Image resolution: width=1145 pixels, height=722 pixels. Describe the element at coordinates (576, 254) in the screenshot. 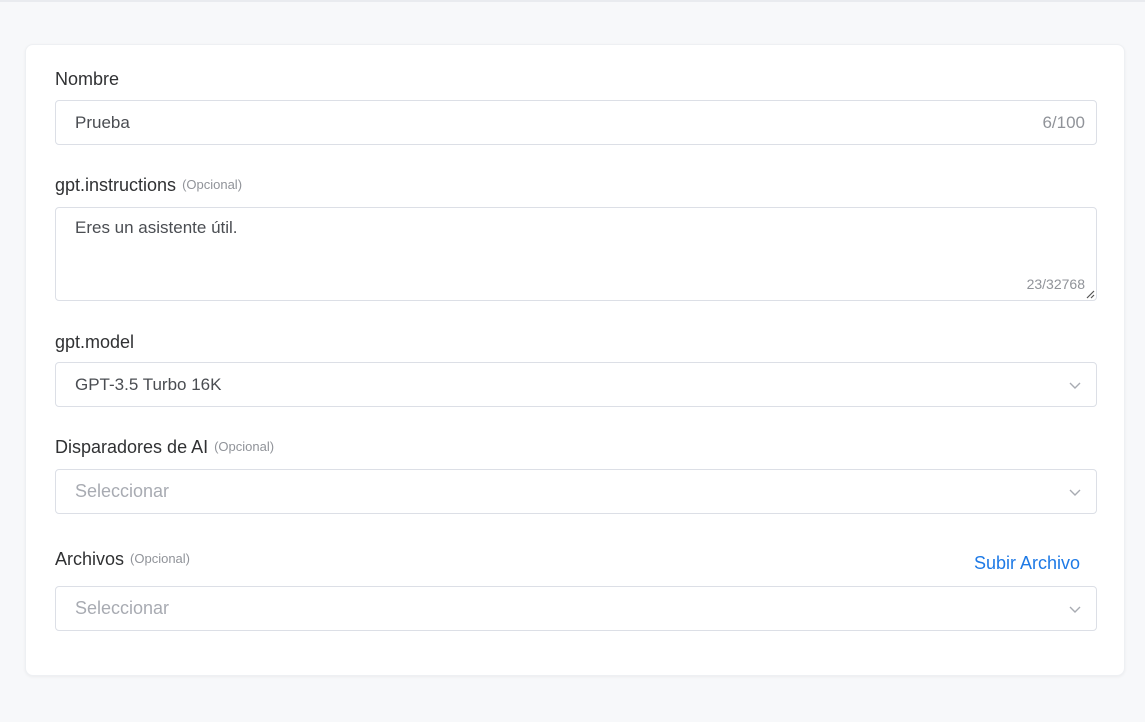

I see `instructions-textarea: Eres un asistente útil. 23/32768` at that location.